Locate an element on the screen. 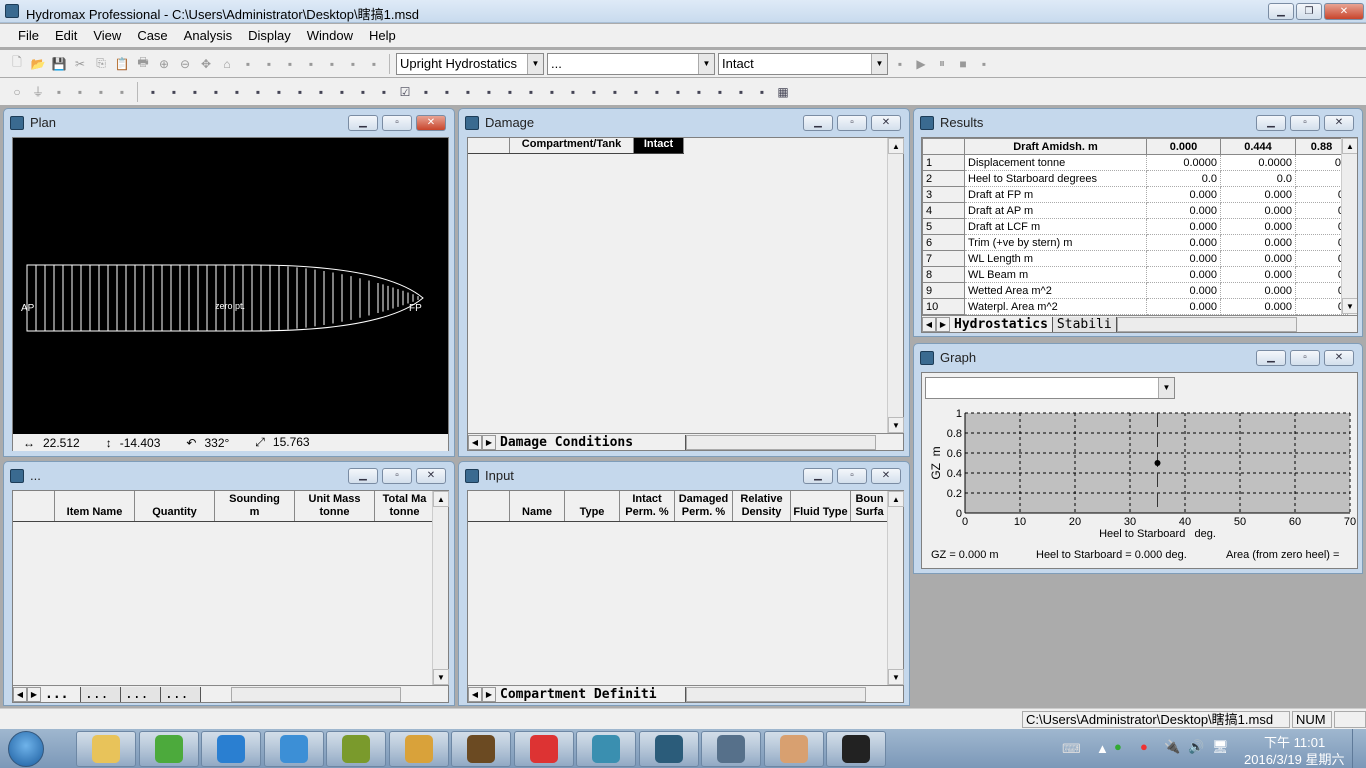 Image resolution: width=1366 pixels, height=768 pixels. filter-icon: ⏚ is located at coordinates (38, 92).